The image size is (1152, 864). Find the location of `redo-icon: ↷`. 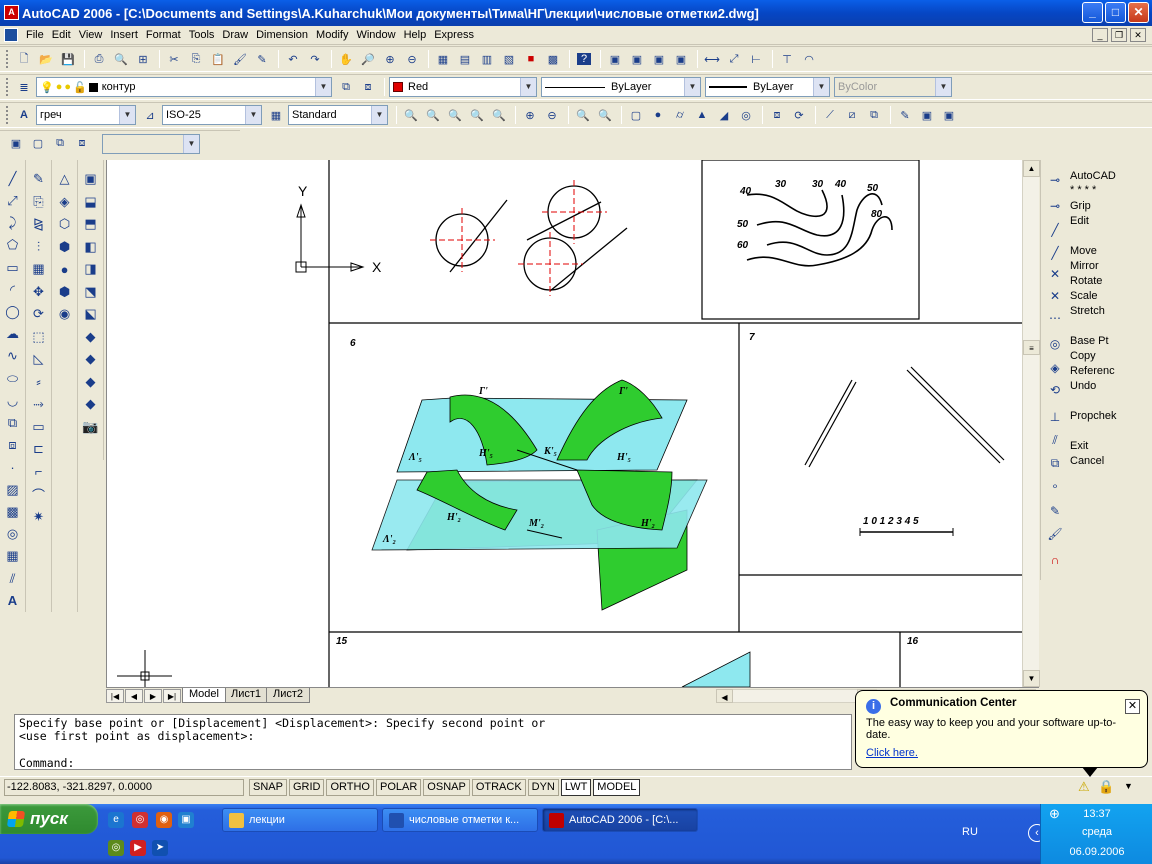

redo-icon: ↷ is located at coordinates (315, 59).